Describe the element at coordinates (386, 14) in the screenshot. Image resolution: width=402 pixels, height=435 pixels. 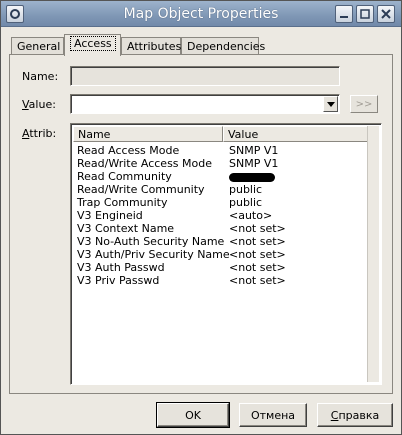
I see `close-icon` at that location.